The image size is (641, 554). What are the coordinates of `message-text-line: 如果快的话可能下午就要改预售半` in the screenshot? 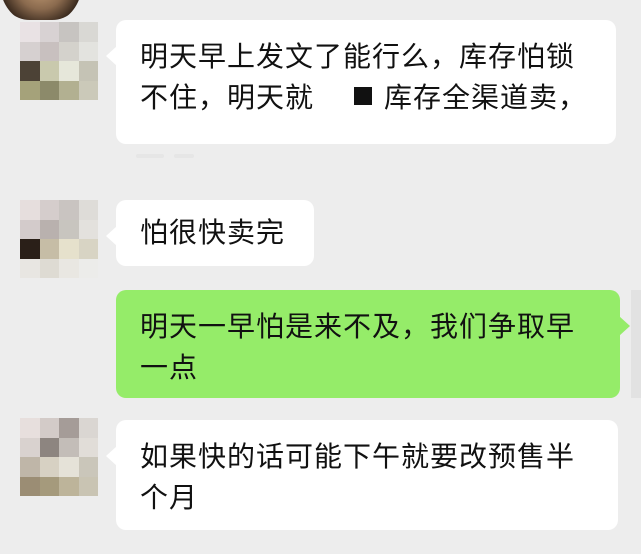 It's located at (358, 456).